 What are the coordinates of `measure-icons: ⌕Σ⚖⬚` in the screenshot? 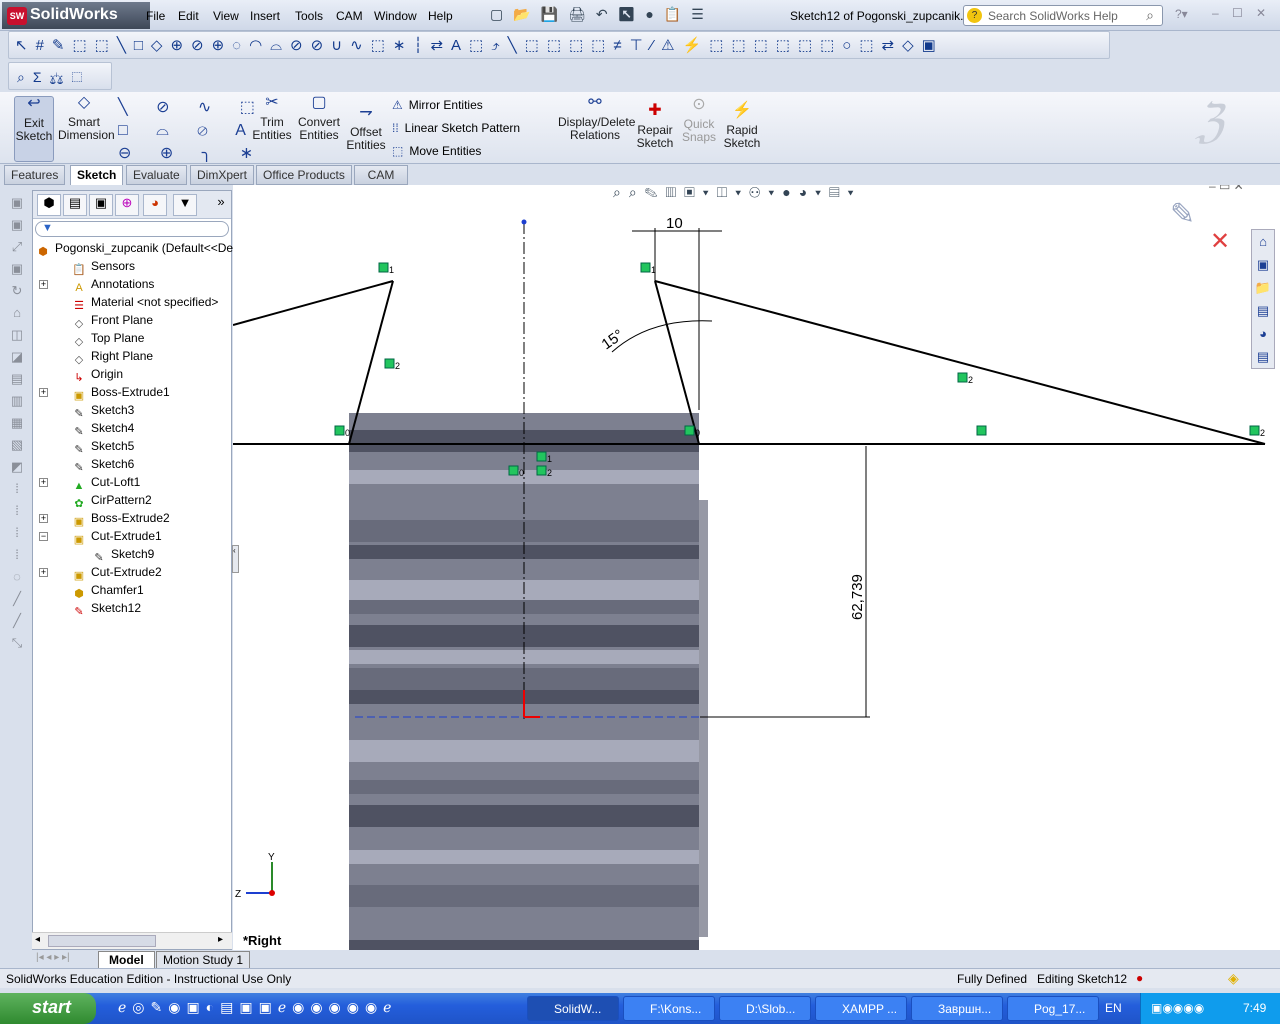 It's located at (53, 77).